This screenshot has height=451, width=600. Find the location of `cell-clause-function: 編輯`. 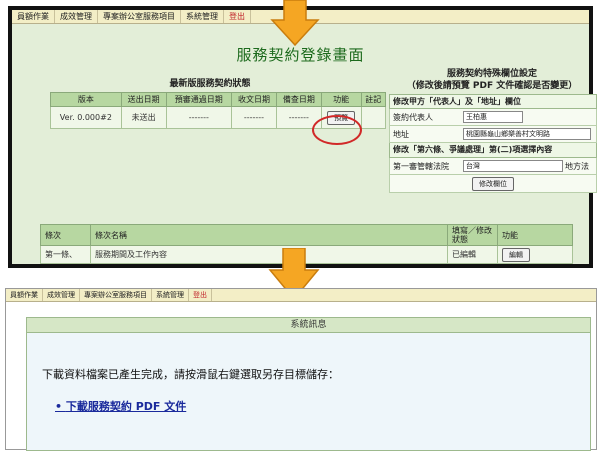

cell-clause-function: 編輯 is located at coordinates (535, 254).